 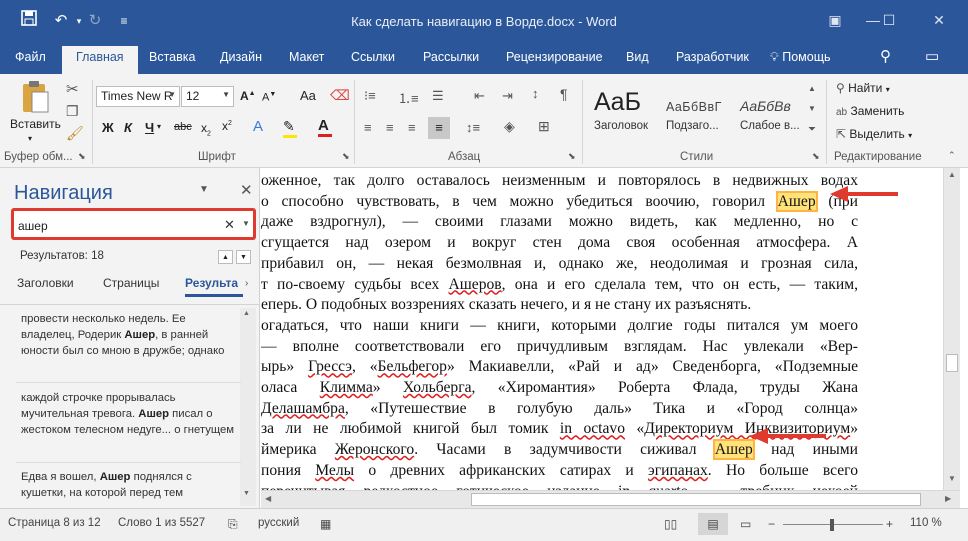 I want to click on tab-view: Вид, so click(x=637, y=57).